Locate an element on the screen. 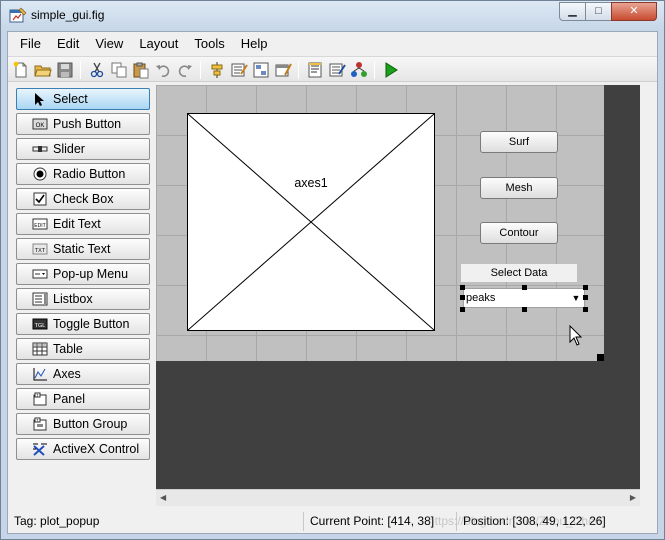 This screenshot has width=665, height=540. run-figure-icon is located at coordinates (391, 70).